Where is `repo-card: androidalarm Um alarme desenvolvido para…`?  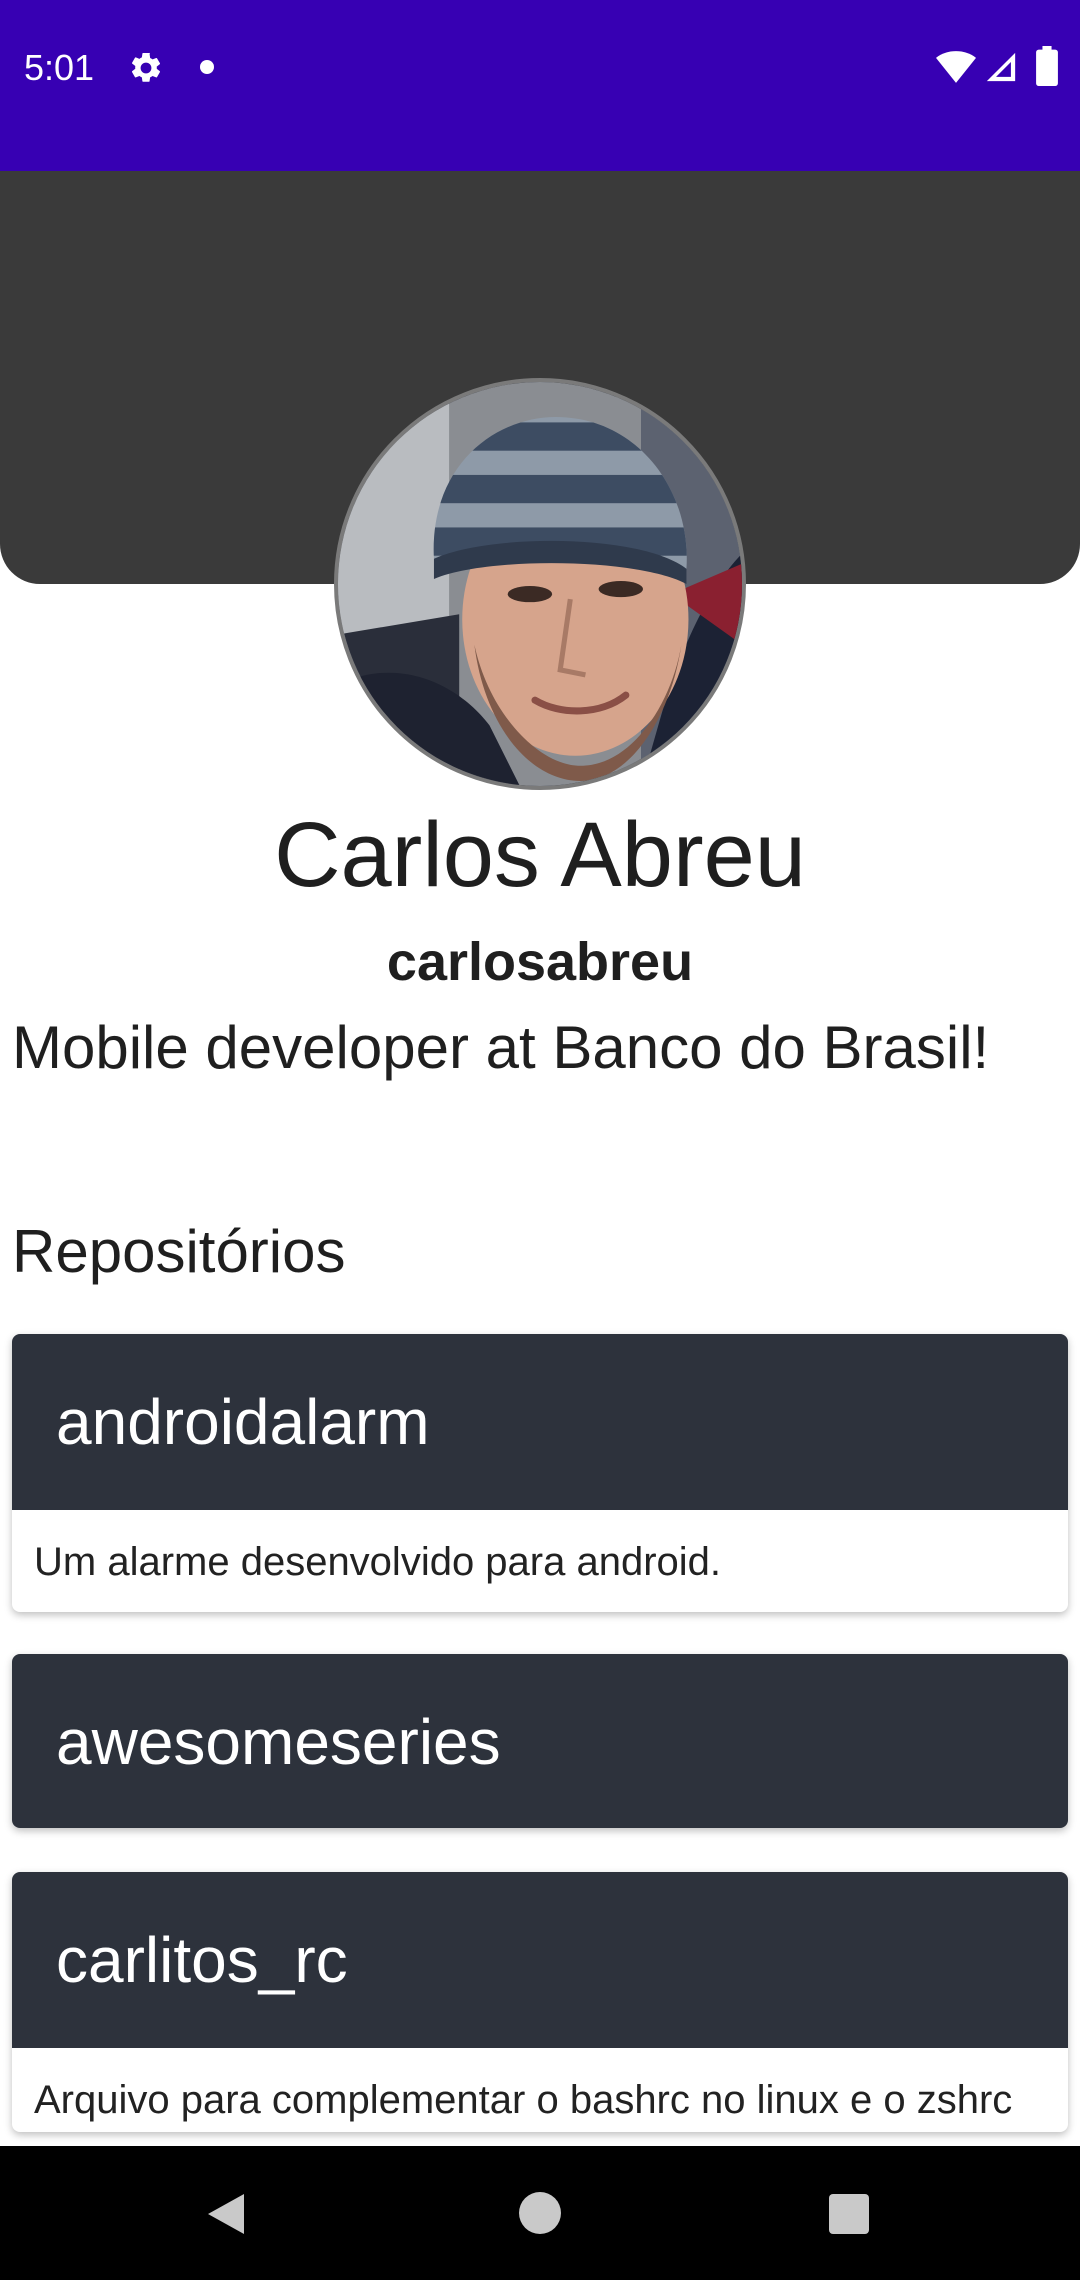 repo-card: androidalarm Um alarme desenvolvido para… is located at coordinates (540, 1473).